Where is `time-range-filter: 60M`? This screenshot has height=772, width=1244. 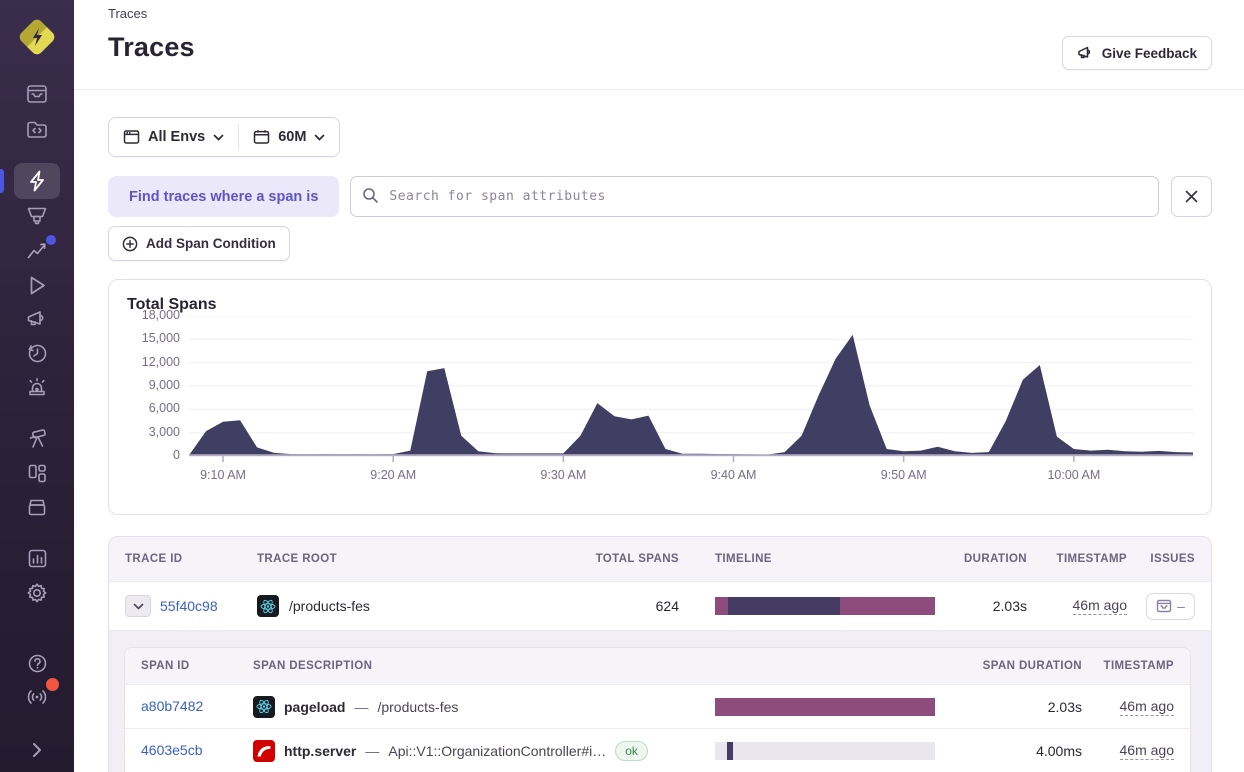
time-range-filter: 60M is located at coordinates (289, 137).